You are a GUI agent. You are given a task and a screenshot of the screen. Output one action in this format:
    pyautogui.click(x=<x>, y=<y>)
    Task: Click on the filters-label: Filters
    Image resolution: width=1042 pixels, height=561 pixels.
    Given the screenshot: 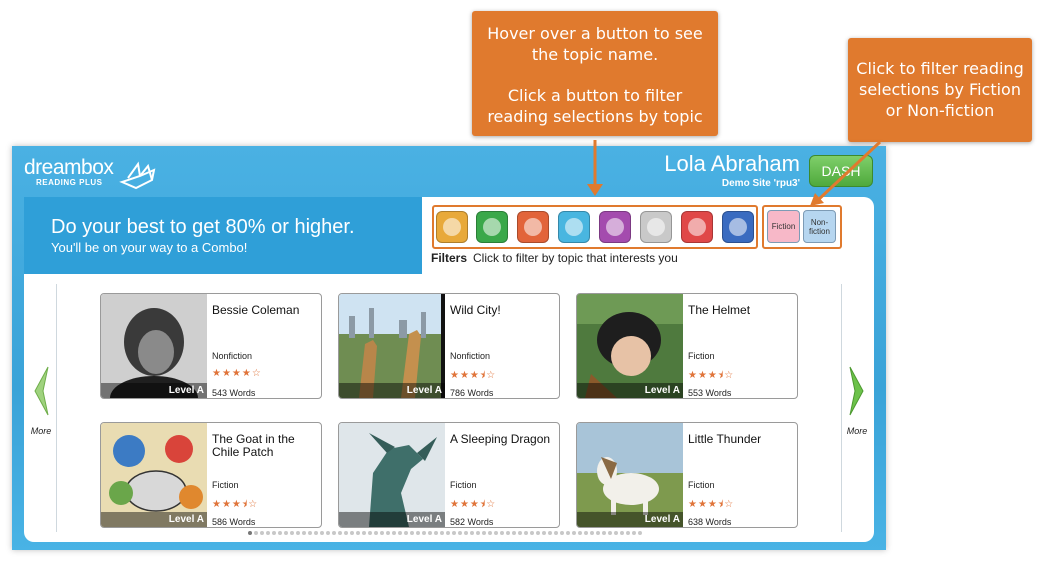 What is the action you would take?
    pyautogui.click(x=449, y=258)
    